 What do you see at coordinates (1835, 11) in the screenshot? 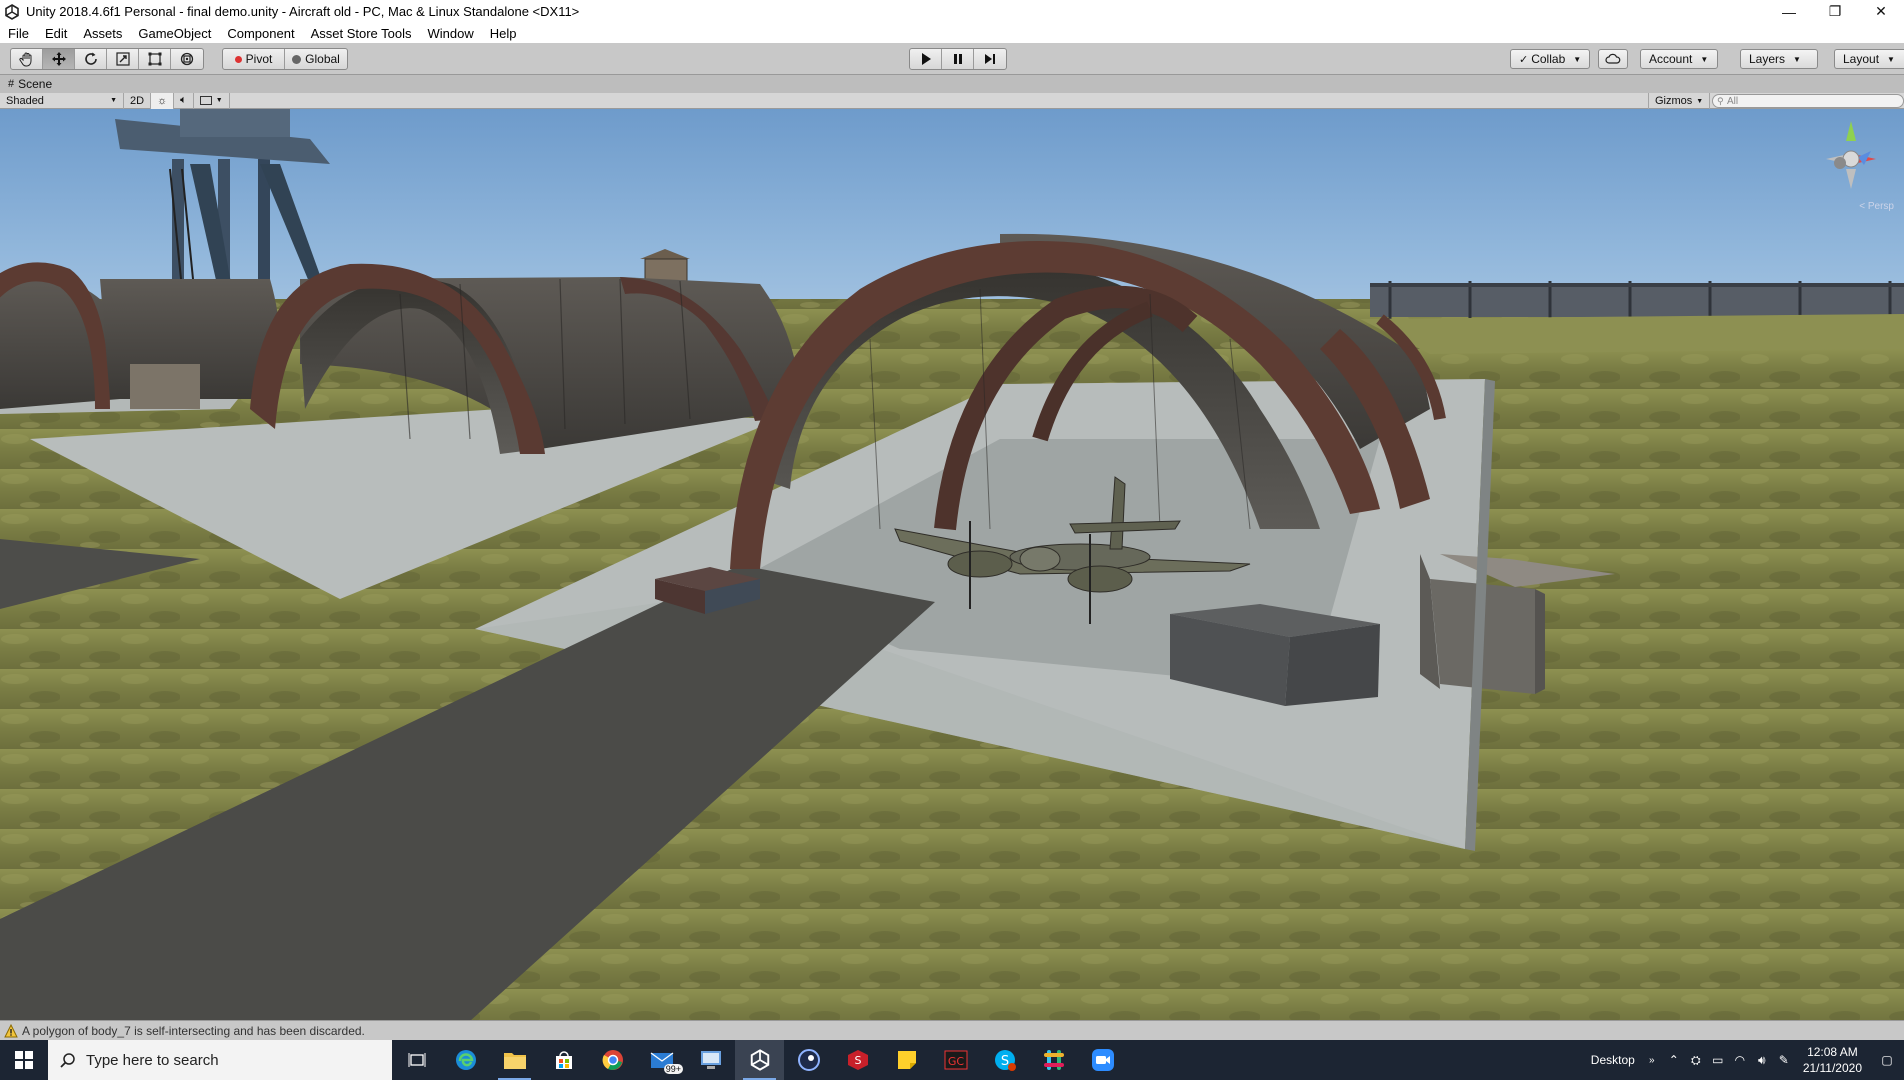
I see `maximize-button: ❐` at bounding box center [1835, 11].